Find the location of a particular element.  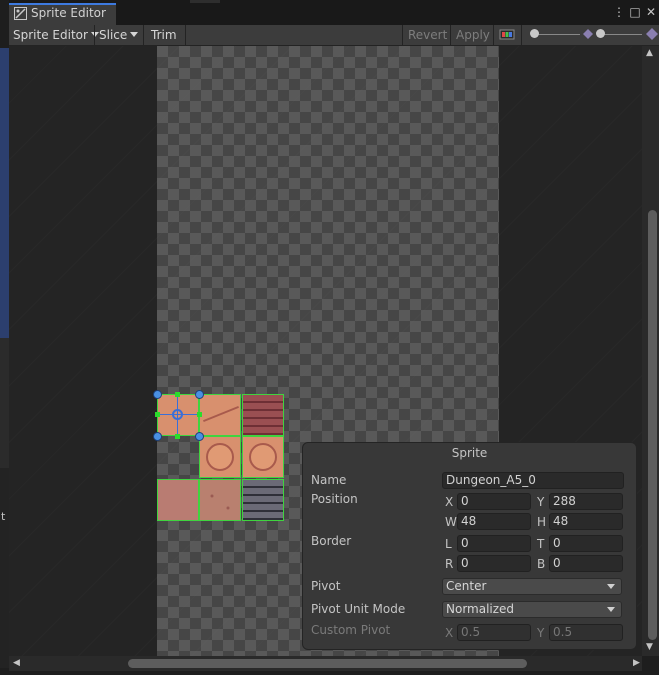

scroll-left-icon: ◀ is located at coordinates (16, 663).